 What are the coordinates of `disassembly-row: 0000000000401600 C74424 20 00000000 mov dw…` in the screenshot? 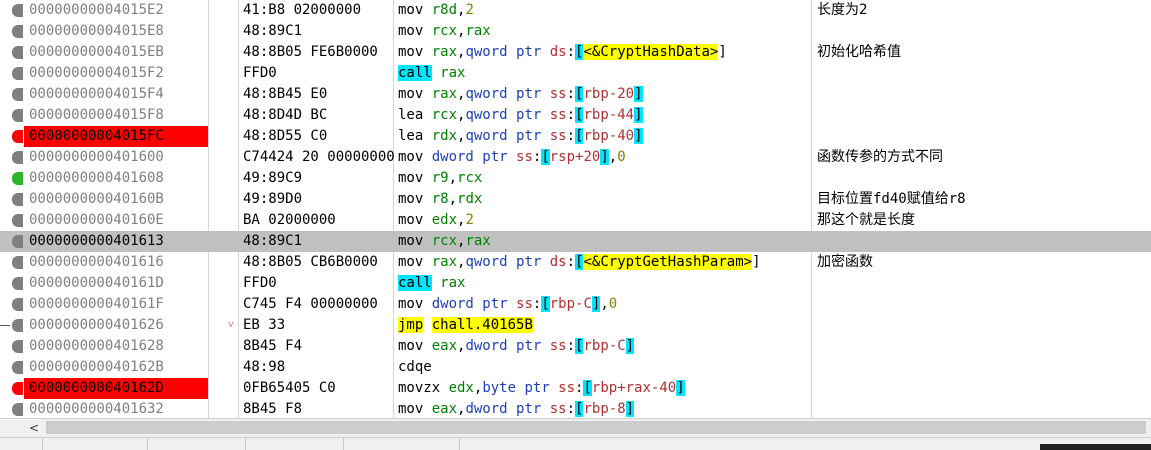 It's located at (575, 157).